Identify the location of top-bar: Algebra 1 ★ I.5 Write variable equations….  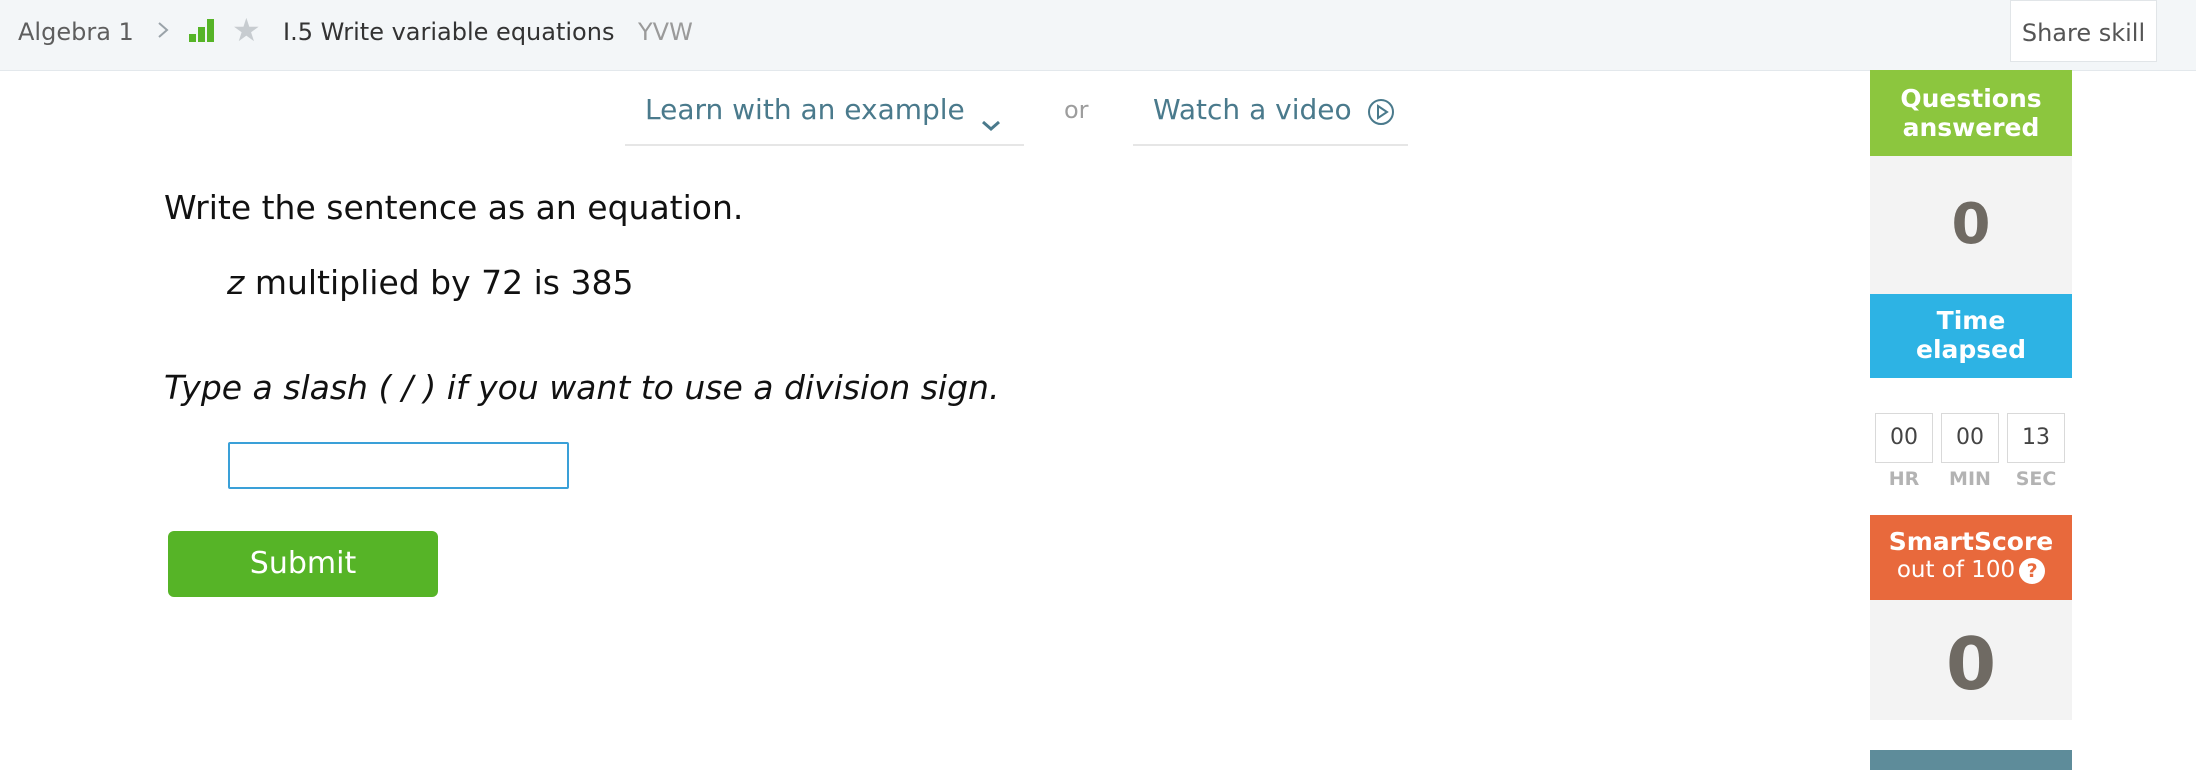
(1098, 35).